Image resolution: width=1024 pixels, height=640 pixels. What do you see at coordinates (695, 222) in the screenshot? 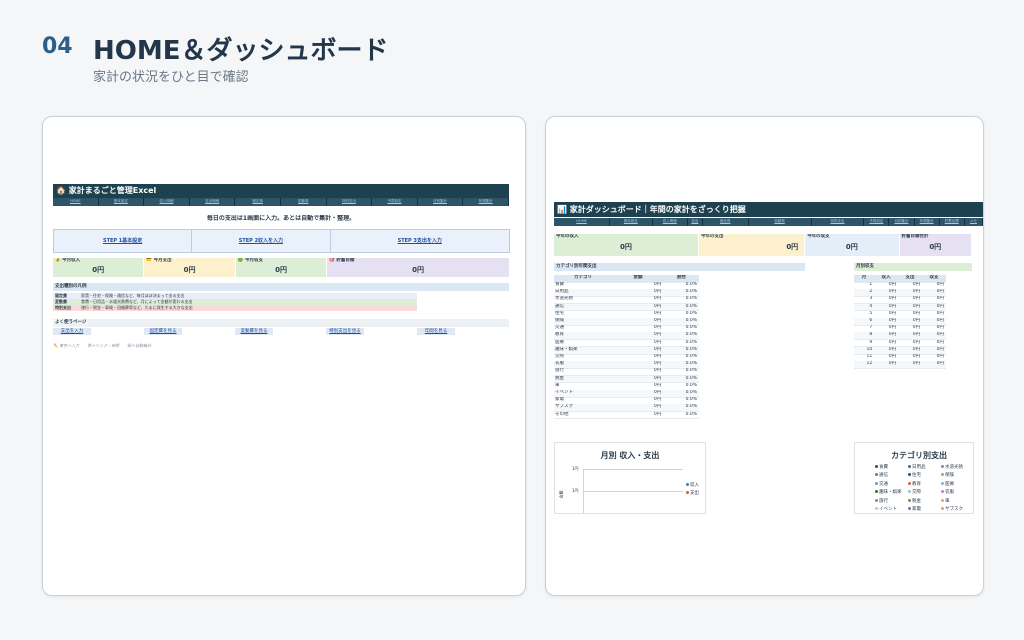
I see `tab-expense: 支出` at bounding box center [695, 222].